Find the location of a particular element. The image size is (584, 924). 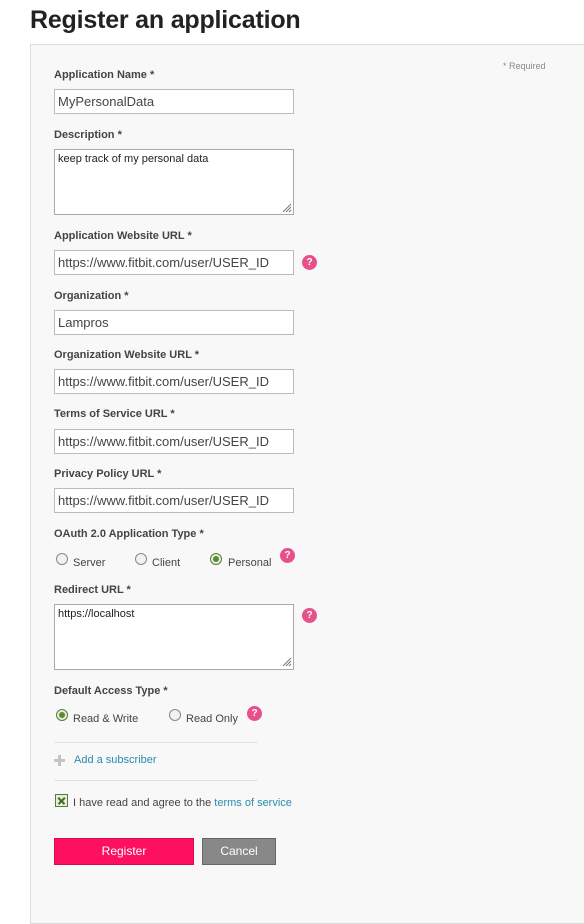

oauth-server-label: Server is located at coordinates (89, 563).